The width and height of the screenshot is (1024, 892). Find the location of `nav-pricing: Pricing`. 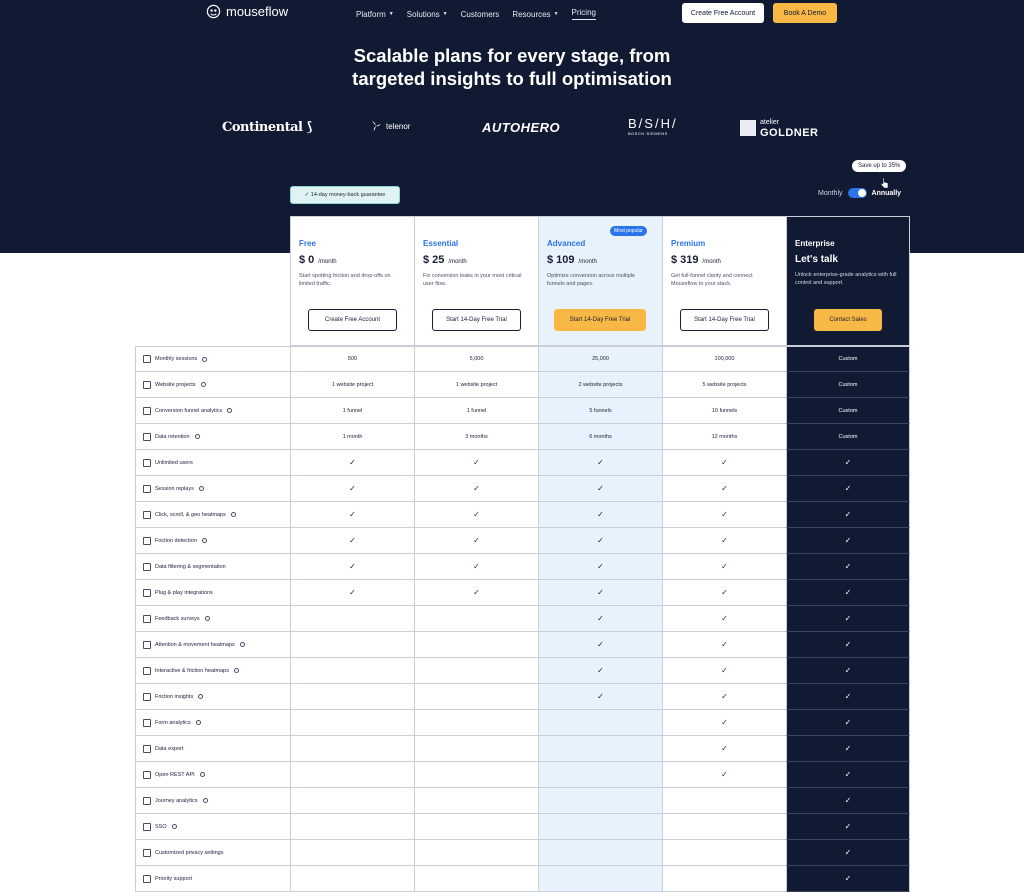

nav-pricing: Pricing is located at coordinates (583, 14).